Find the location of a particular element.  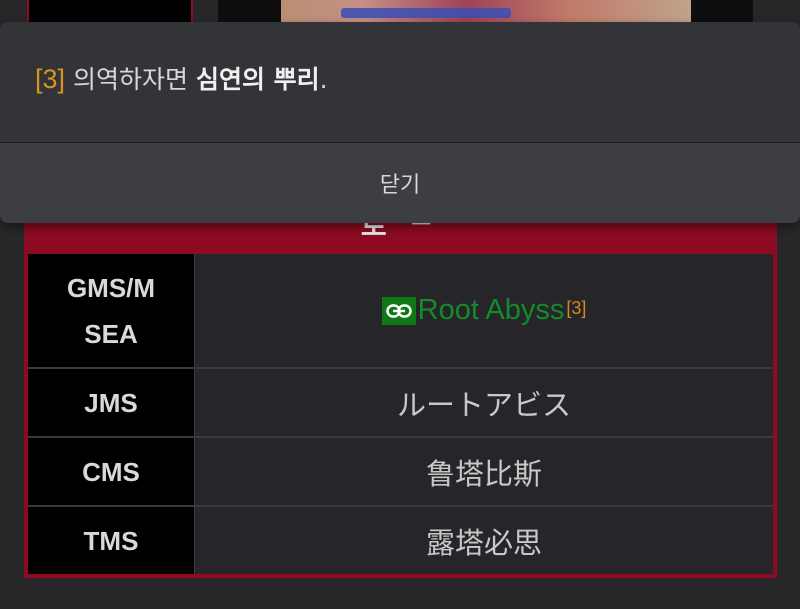

infobox-top-cell is located at coordinates (110, 11).